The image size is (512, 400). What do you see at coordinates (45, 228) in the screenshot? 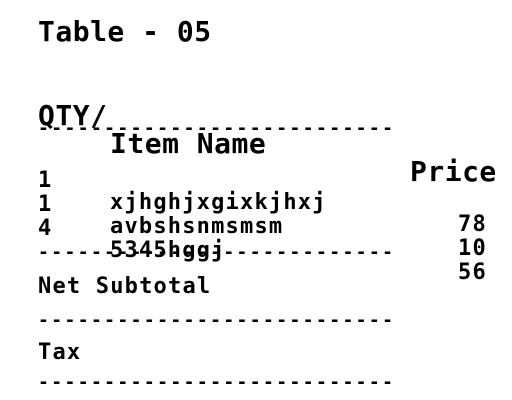
I see `item-qty: 4` at bounding box center [45, 228].